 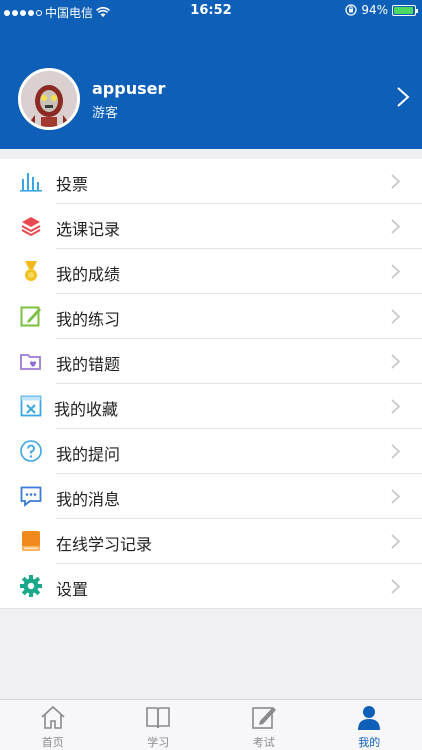 I want to click on orientation-lock-icon, so click(x=351, y=10).